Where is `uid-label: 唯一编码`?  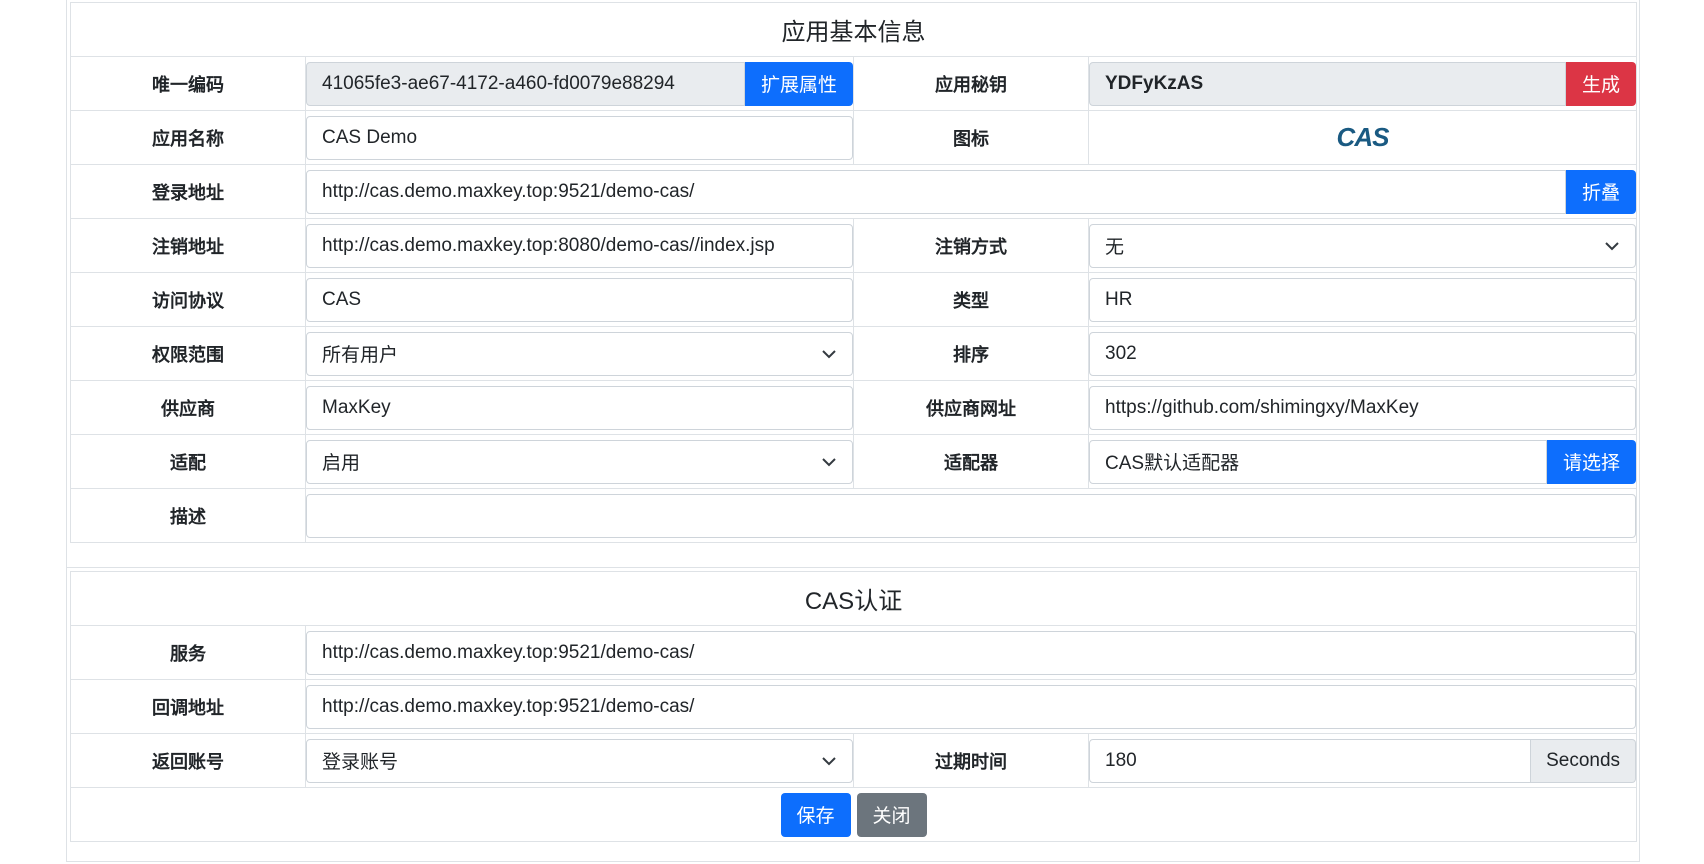 uid-label: 唯一编码 is located at coordinates (188, 83).